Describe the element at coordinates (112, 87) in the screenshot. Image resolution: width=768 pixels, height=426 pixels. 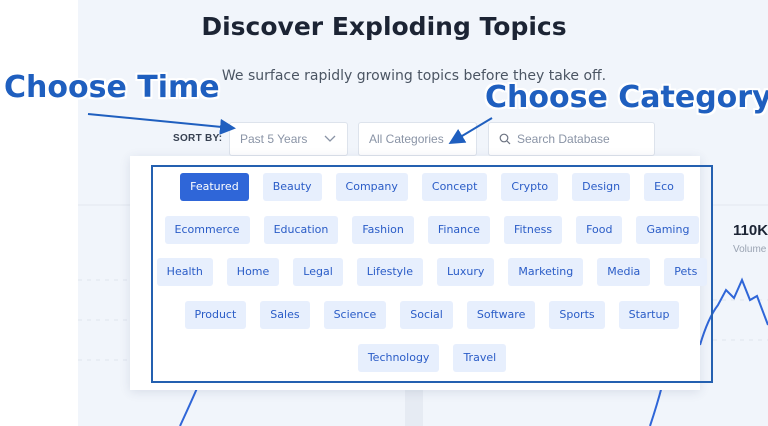
I see `choose-time-annotation: Choose Time` at that location.